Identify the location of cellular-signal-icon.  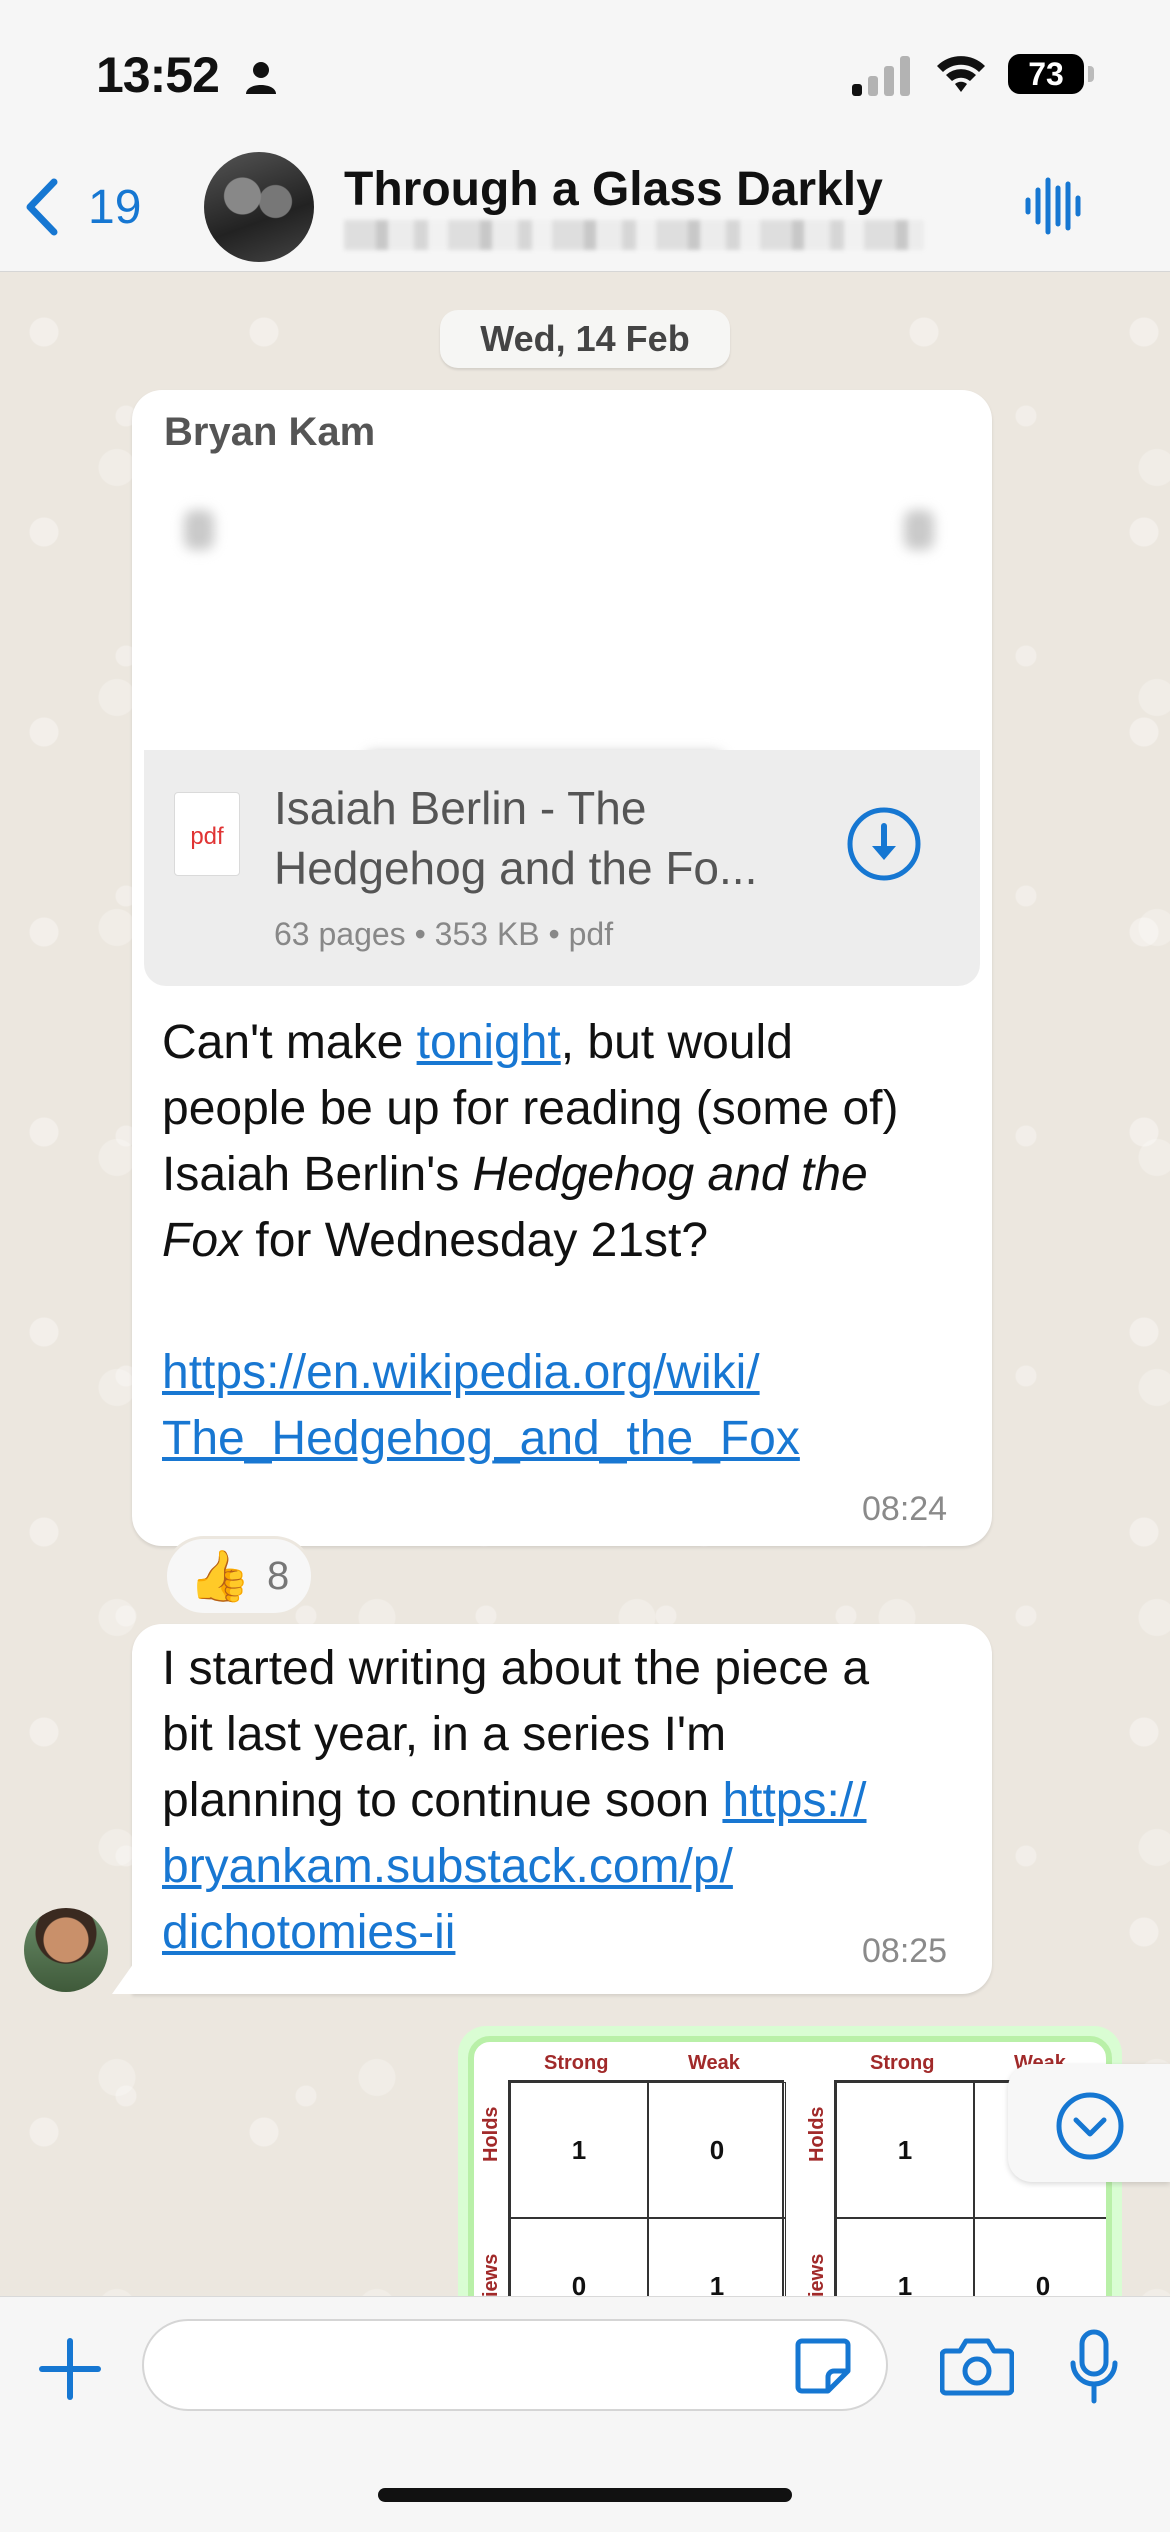
(881, 76).